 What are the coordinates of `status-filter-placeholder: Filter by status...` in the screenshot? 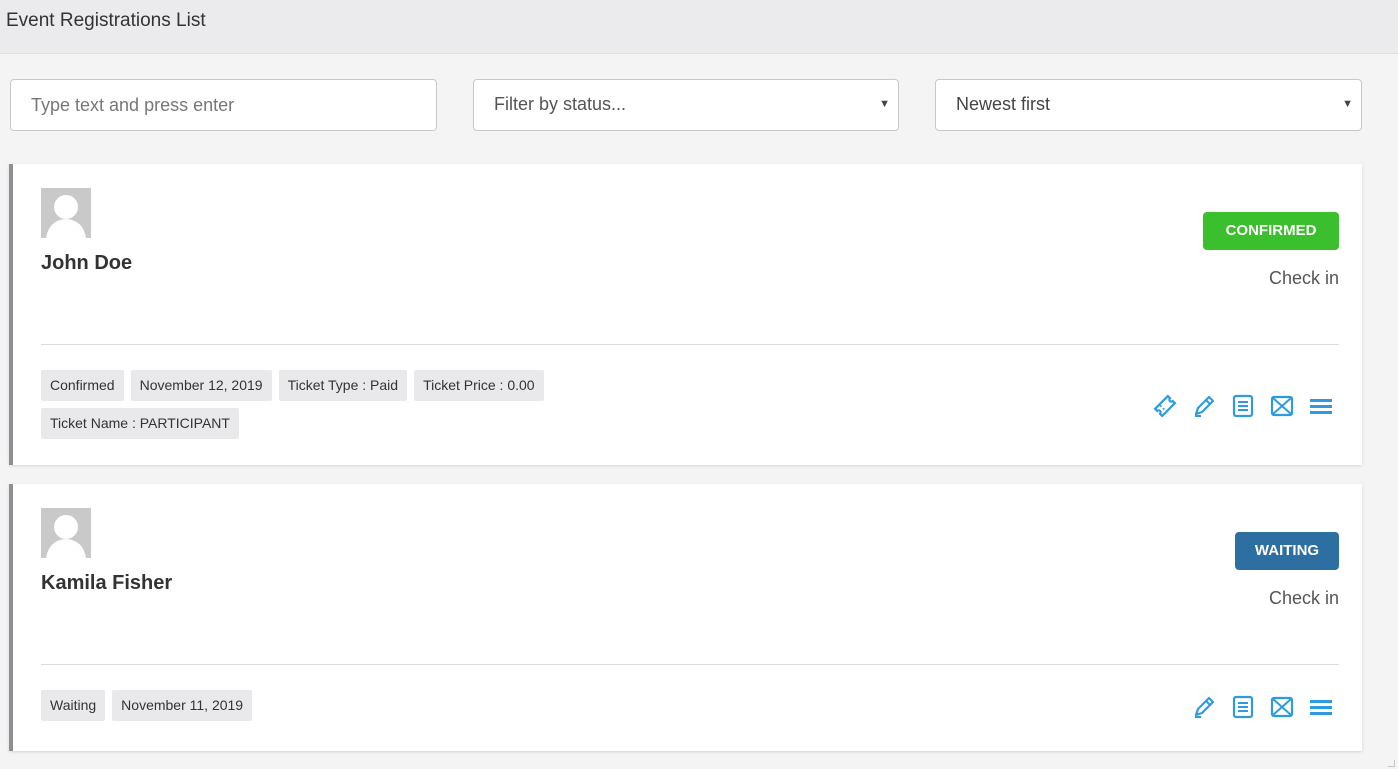 It's located at (560, 104).